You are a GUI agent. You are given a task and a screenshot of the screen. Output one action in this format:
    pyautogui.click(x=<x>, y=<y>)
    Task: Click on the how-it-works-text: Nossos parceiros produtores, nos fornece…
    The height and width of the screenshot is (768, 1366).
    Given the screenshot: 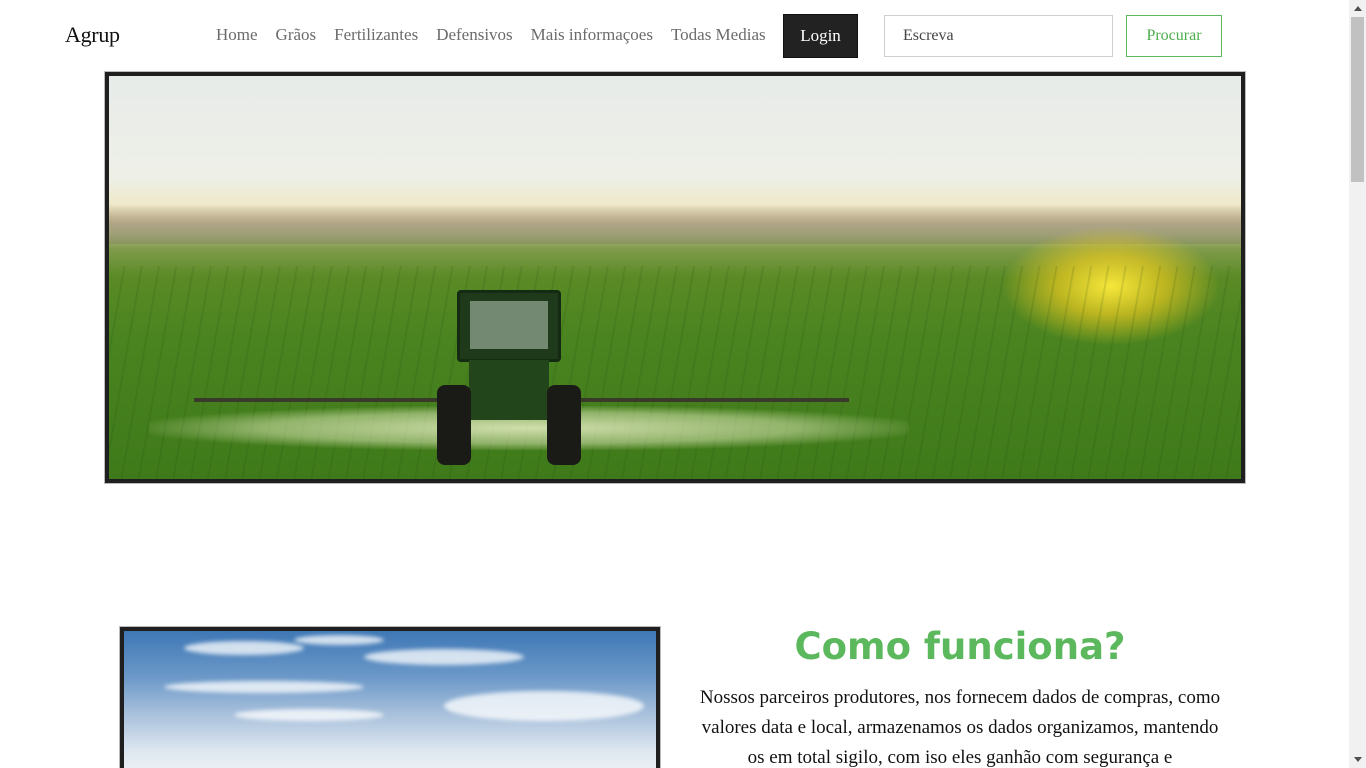 What is the action you would take?
    pyautogui.click(x=960, y=727)
    